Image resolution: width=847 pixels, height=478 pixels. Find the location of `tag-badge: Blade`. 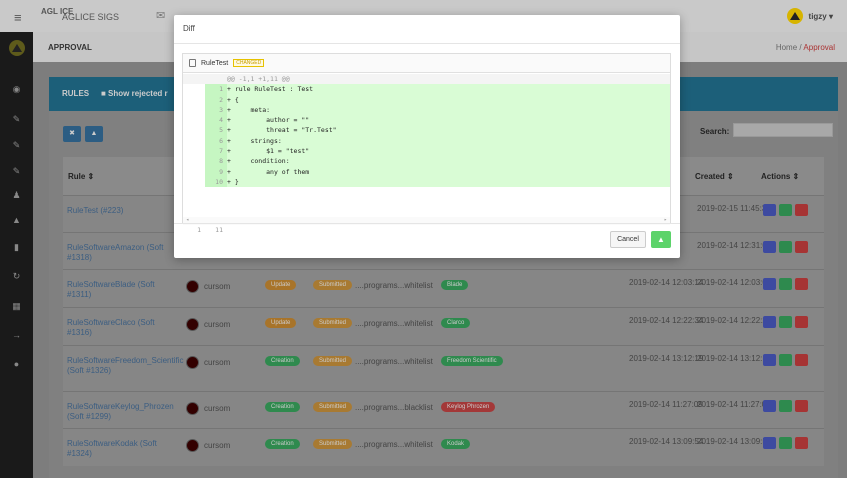

tag-badge: Blade is located at coordinates (455, 285).